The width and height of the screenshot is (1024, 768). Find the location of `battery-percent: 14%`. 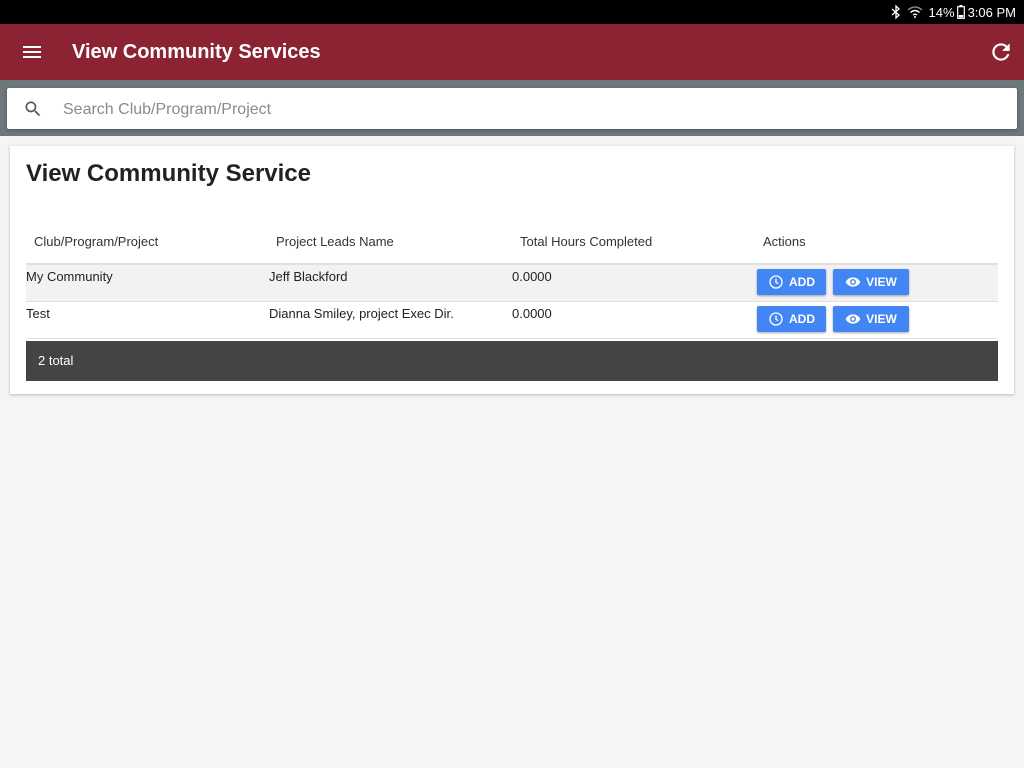

battery-percent: 14% is located at coordinates (941, 12).